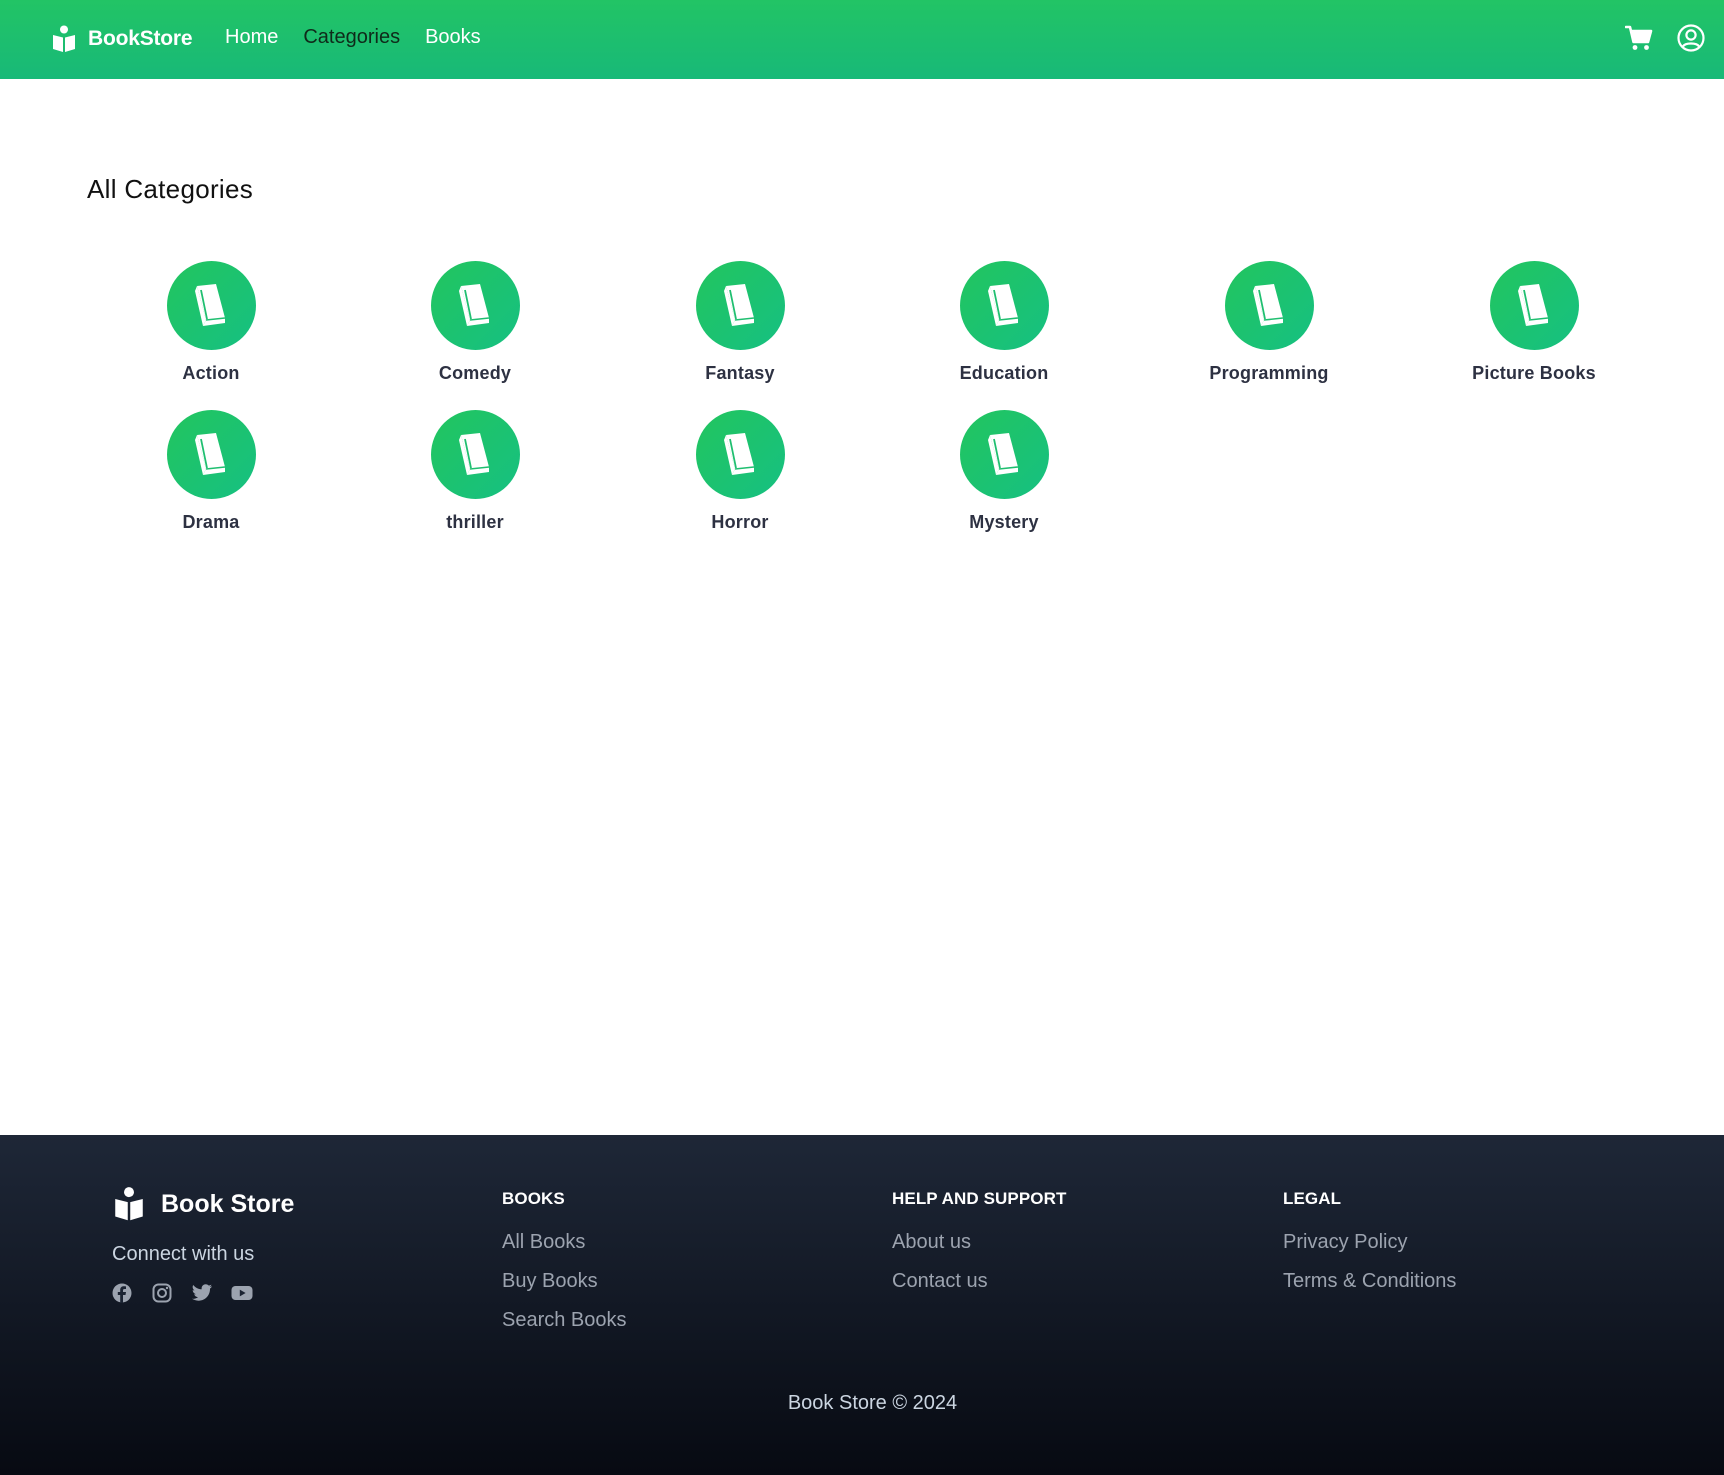  I want to click on copyright-text: Book Store © 2024, so click(872, 1403).